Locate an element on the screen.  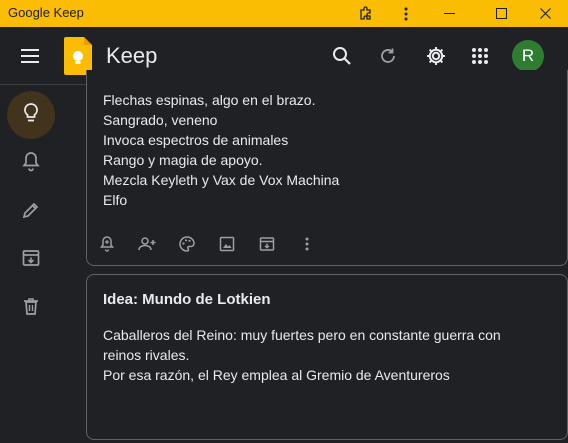
main-menu-icon is located at coordinates (30, 56).